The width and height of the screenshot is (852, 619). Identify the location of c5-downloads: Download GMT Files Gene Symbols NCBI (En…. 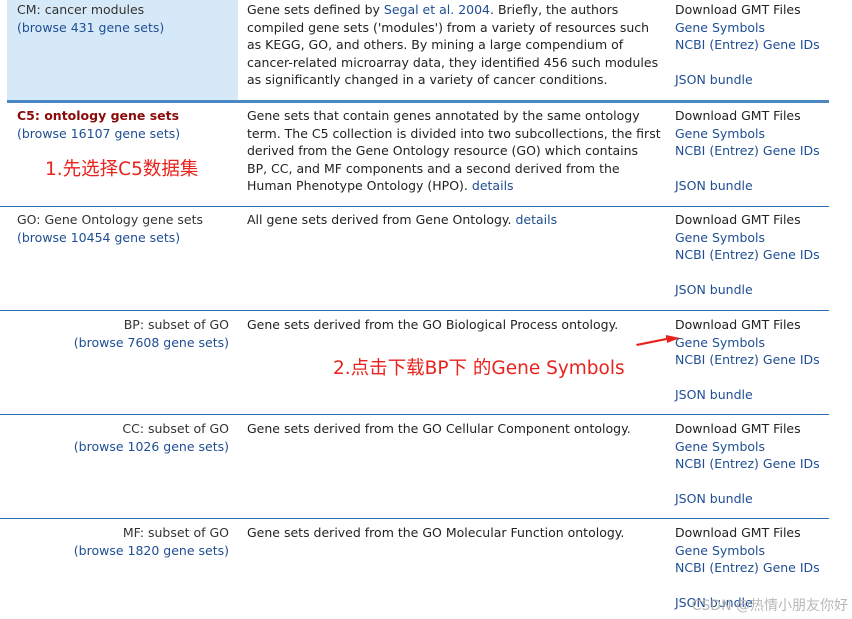
(747, 151).